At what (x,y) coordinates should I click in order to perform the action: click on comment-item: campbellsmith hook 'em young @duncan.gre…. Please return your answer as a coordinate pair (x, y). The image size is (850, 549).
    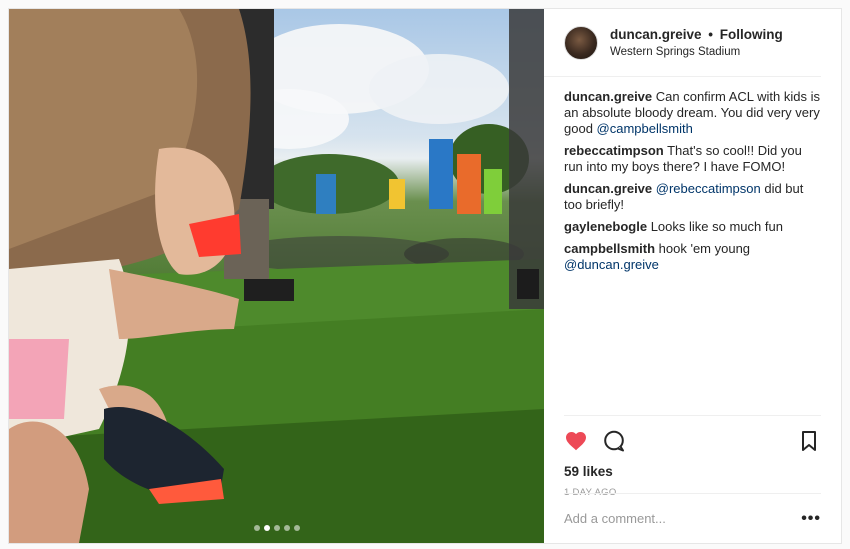
    Looking at the image, I should click on (692, 257).